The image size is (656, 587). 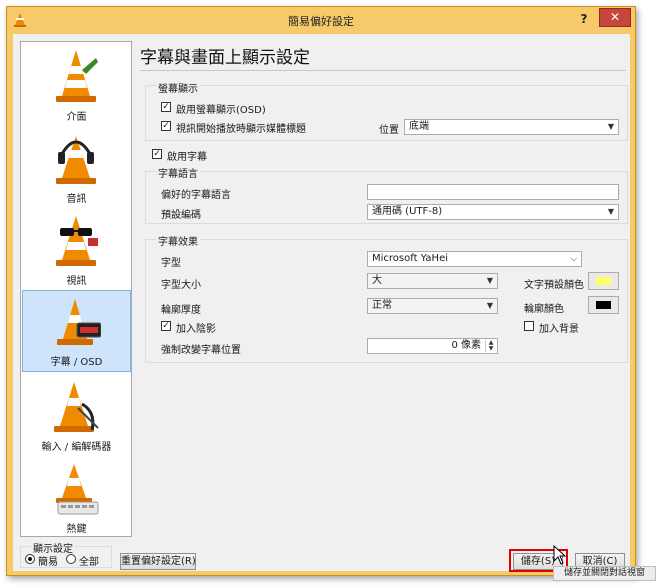 I want to click on vlc-cone-subtitle-icon, so click(x=79, y=322).